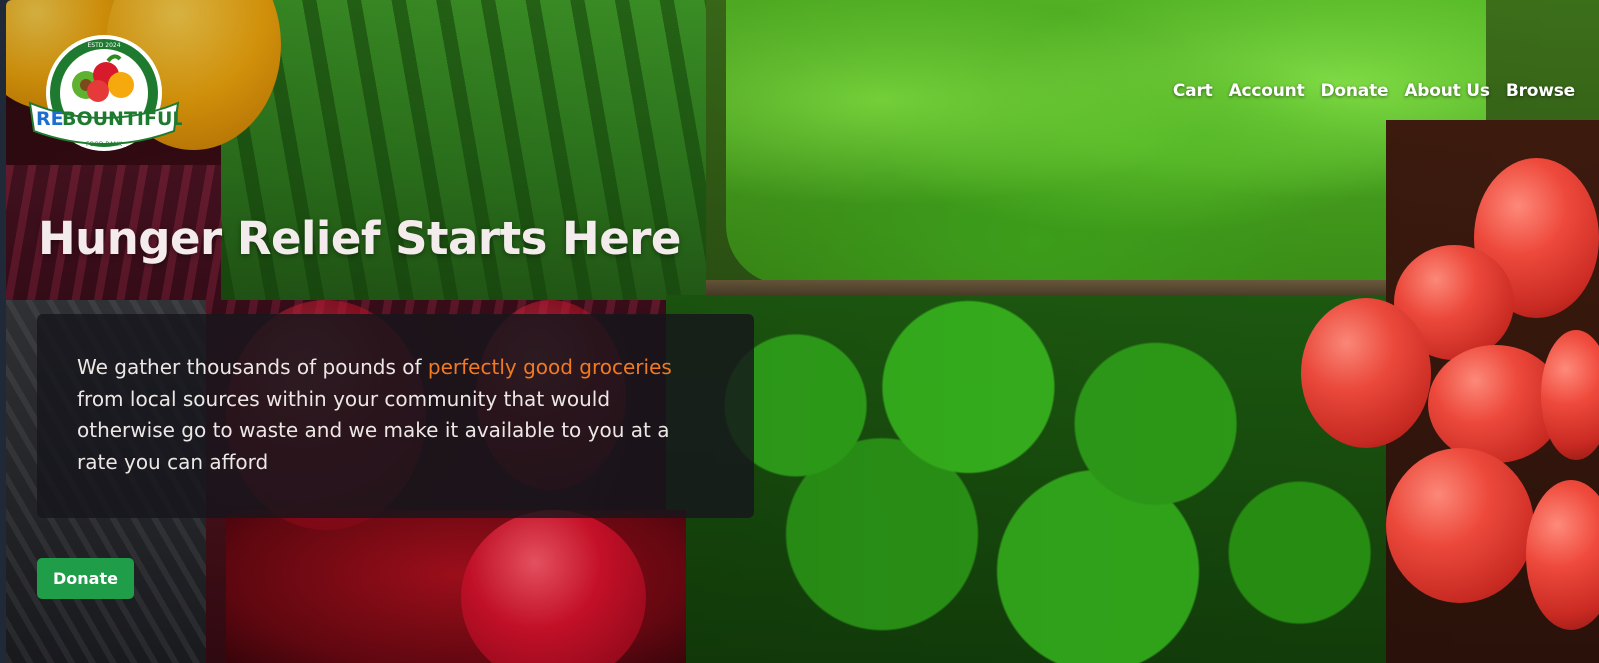  What do you see at coordinates (1540, 91) in the screenshot?
I see `nav-browse-link: Browse` at bounding box center [1540, 91].